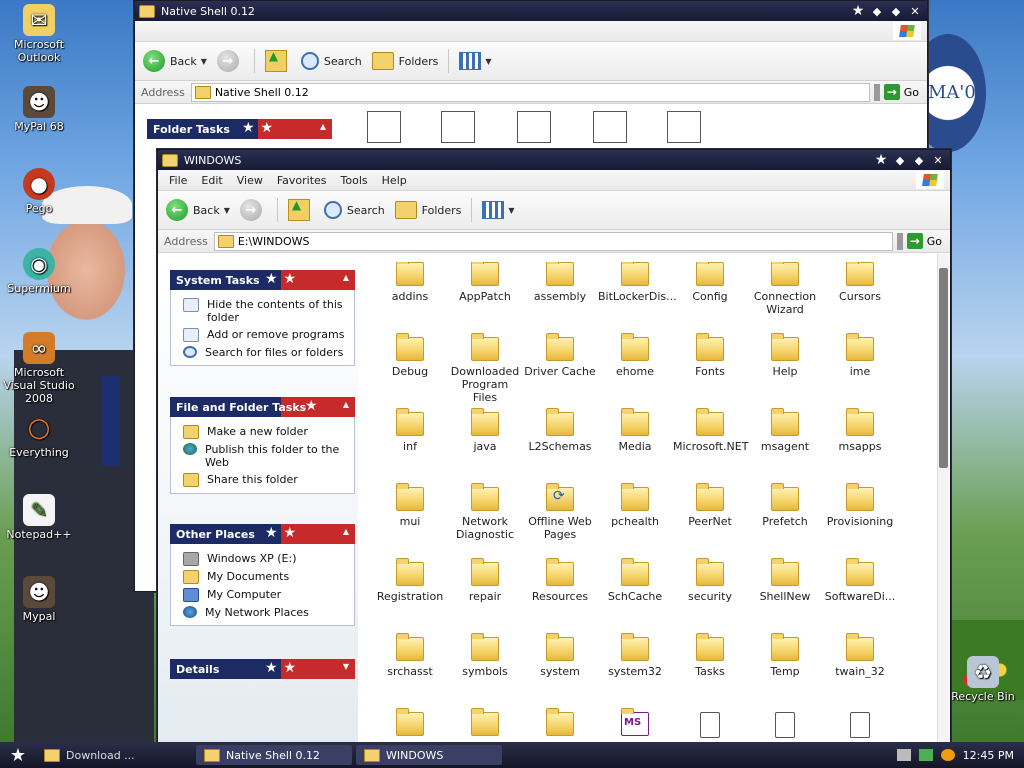 The width and height of the screenshot is (1024, 768). Describe the element at coordinates (39, 191) in the screenshot. I see `desktop-icon-pego: ● Pego` at that location.